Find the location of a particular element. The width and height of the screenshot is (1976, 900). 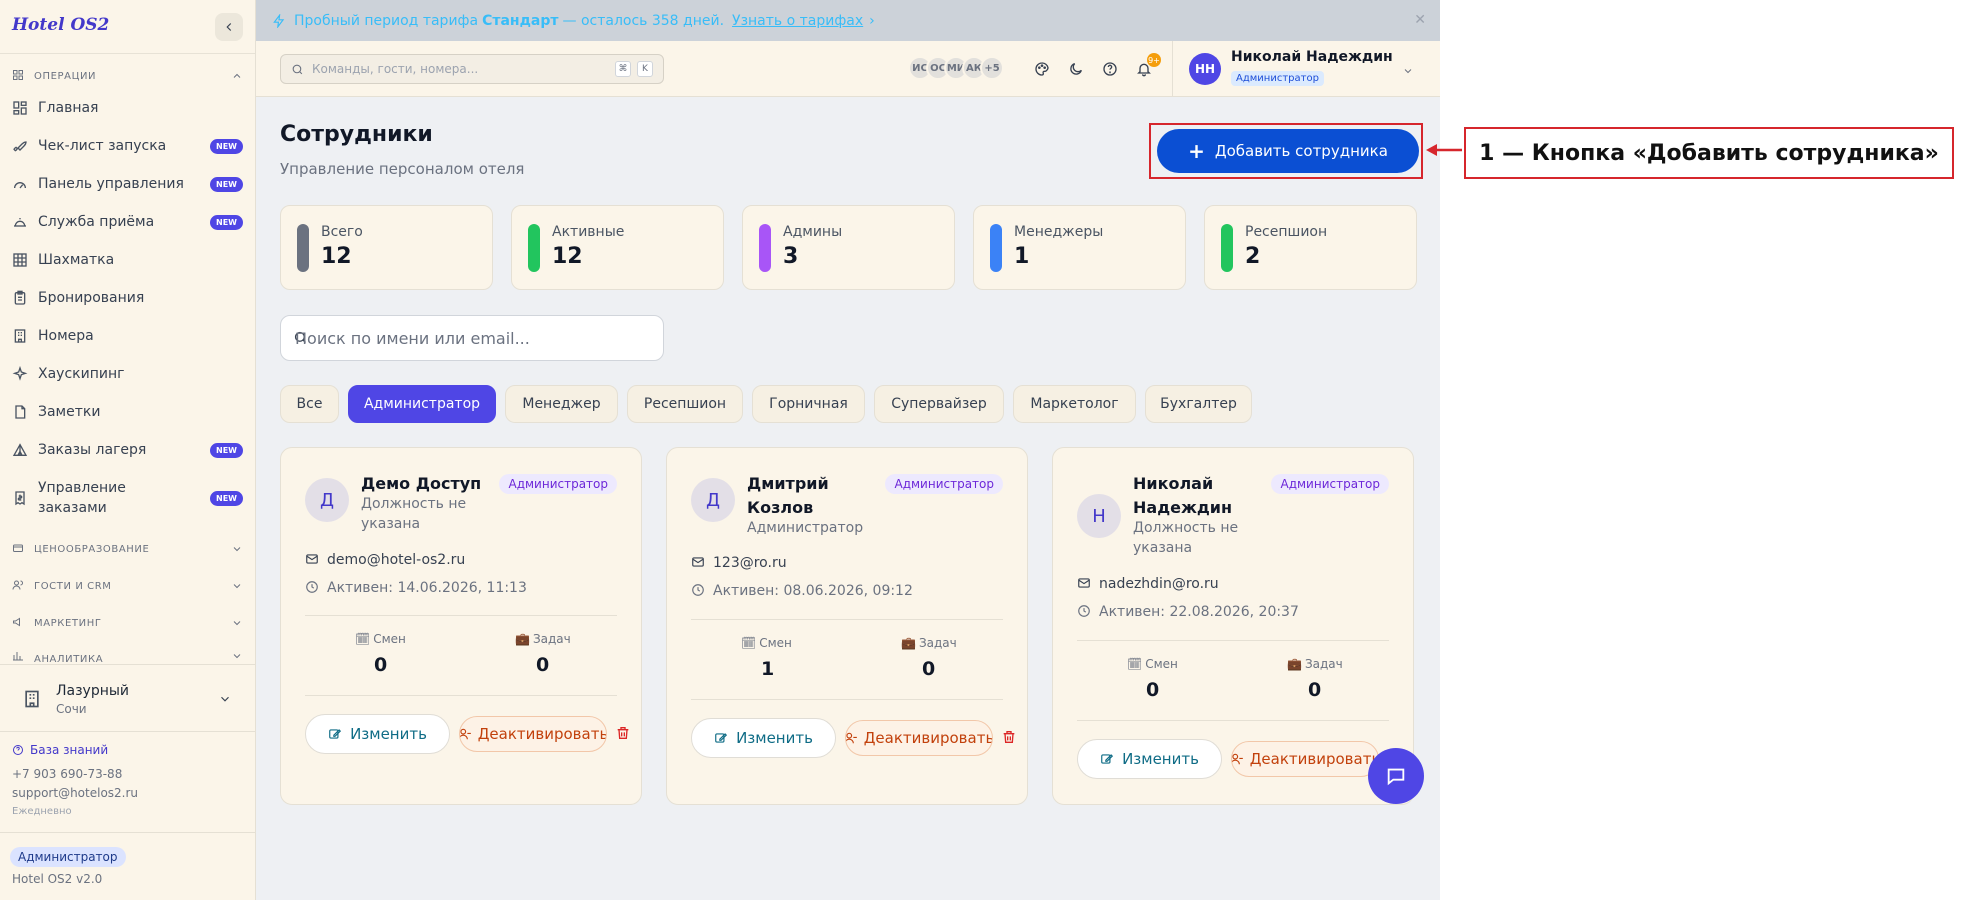

shortcut-key: K is located at coordinates (645, 69).